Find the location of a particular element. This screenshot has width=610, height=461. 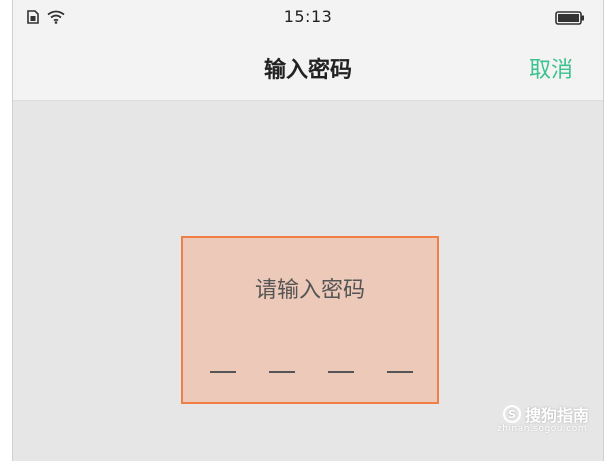

watermark-logo: S 搜狗指南 is located at coordinates (545, 414).